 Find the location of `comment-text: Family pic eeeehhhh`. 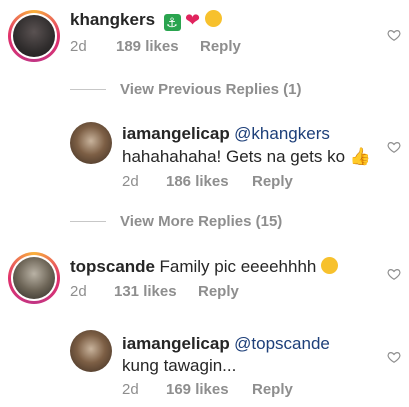

comment-text: Family pic eeeehhhh is located at coordinates (238, 266).